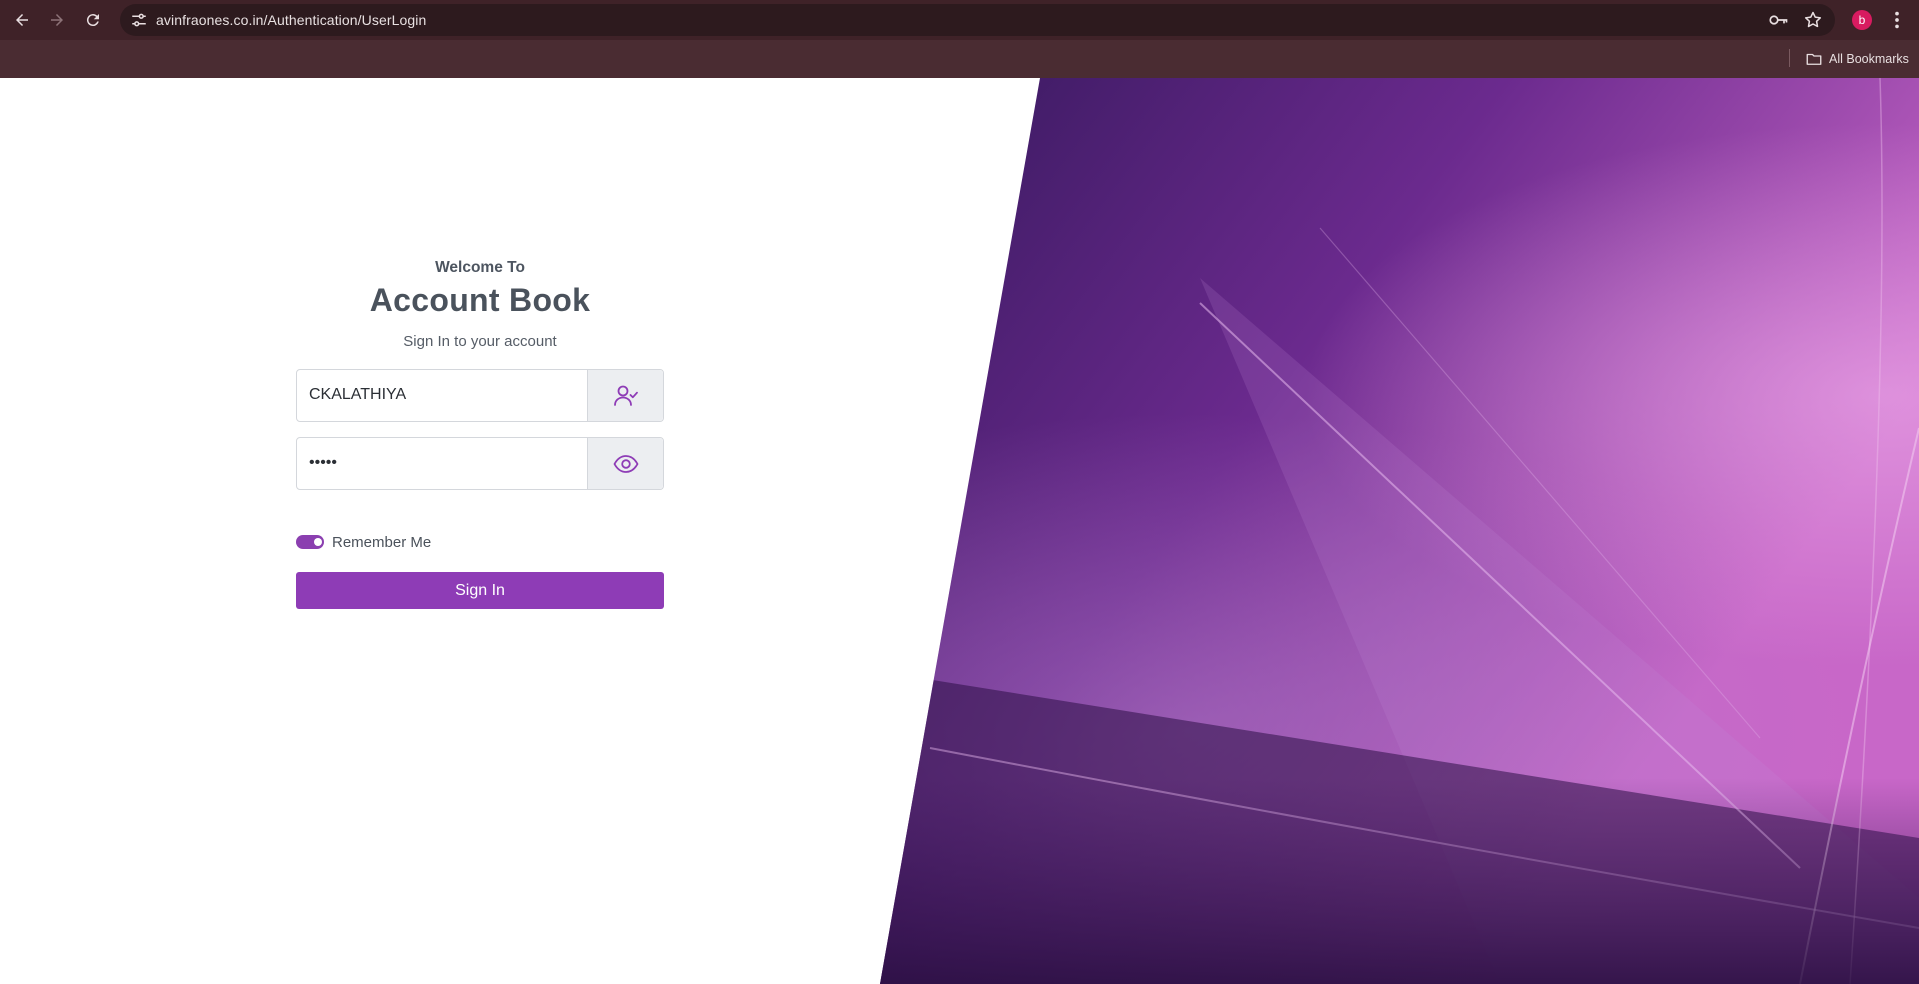  I want to click on back-icon, so click(22, 20).